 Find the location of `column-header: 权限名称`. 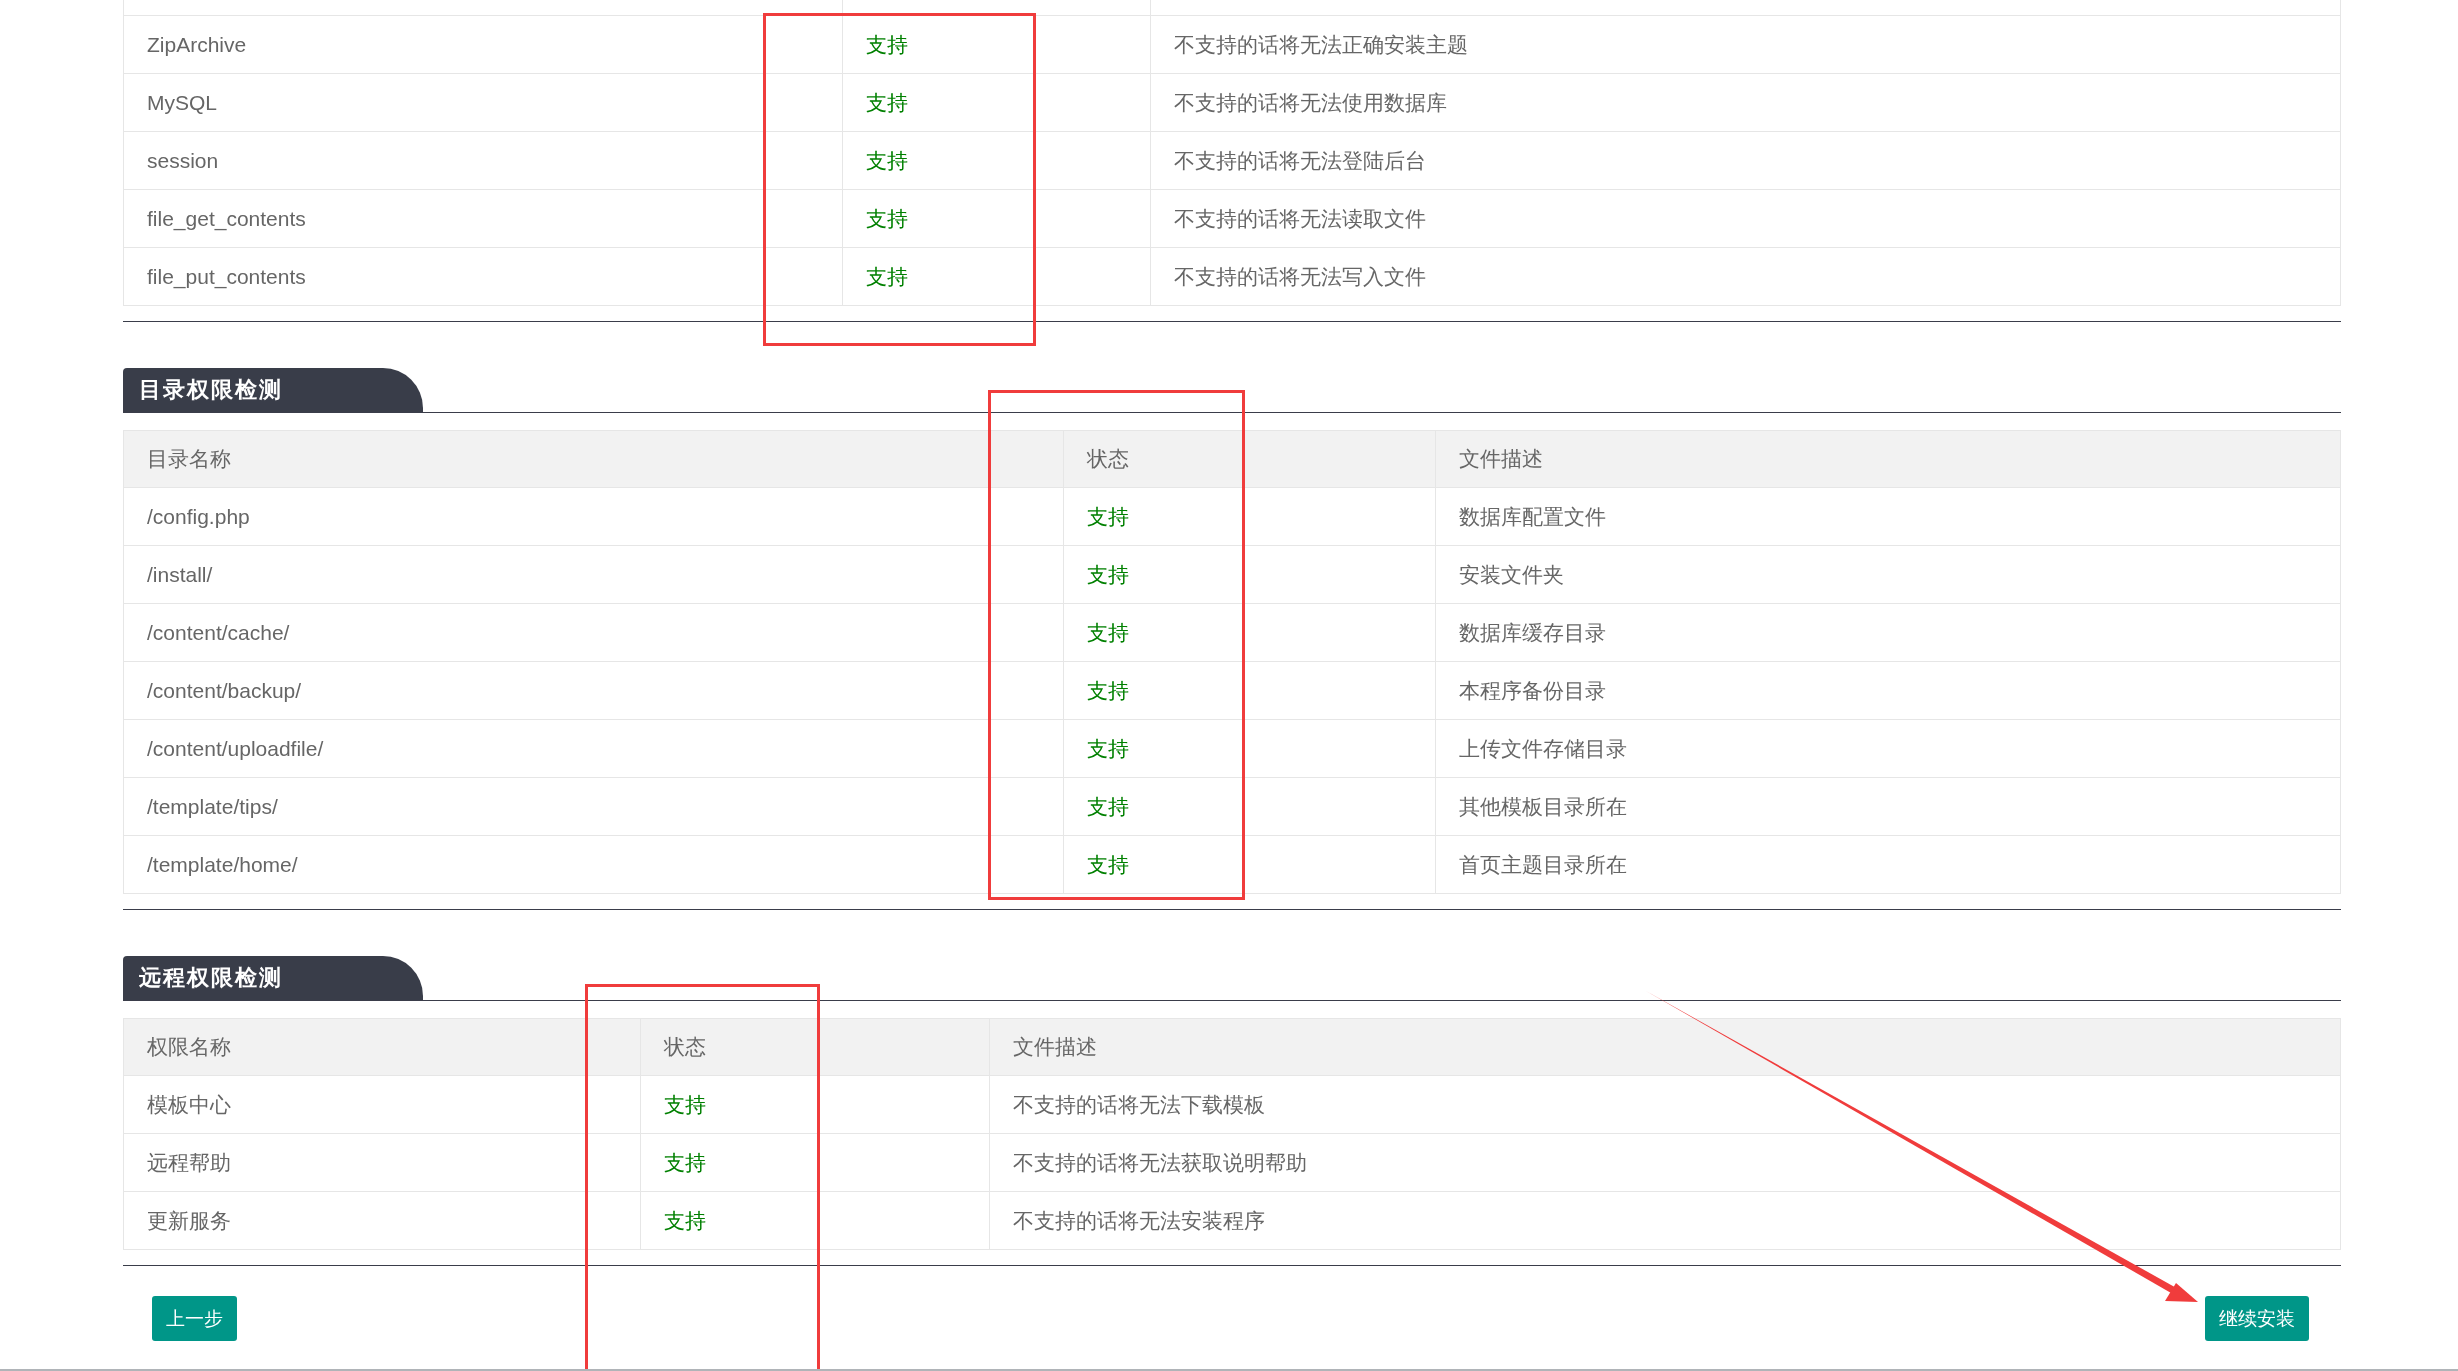

column-header: 权限名称 is located at coordinates (382, 1047).